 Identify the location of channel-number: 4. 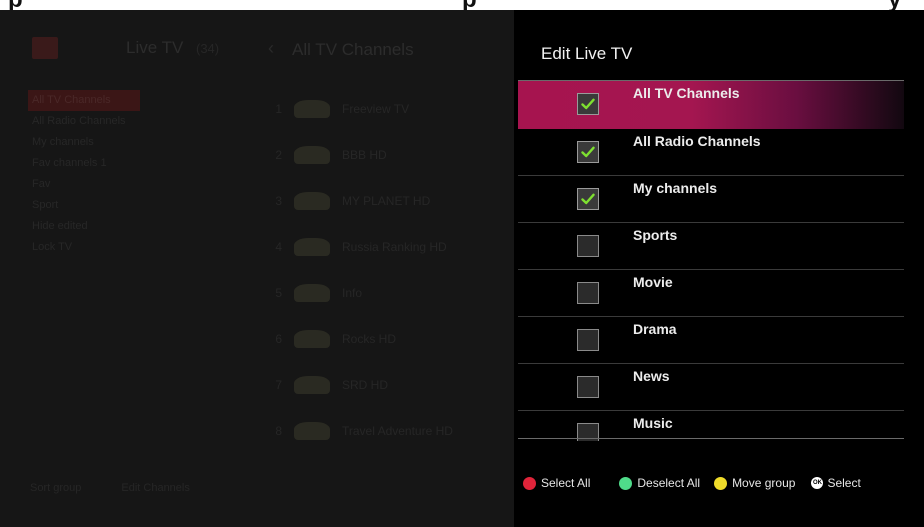
(278, 247).